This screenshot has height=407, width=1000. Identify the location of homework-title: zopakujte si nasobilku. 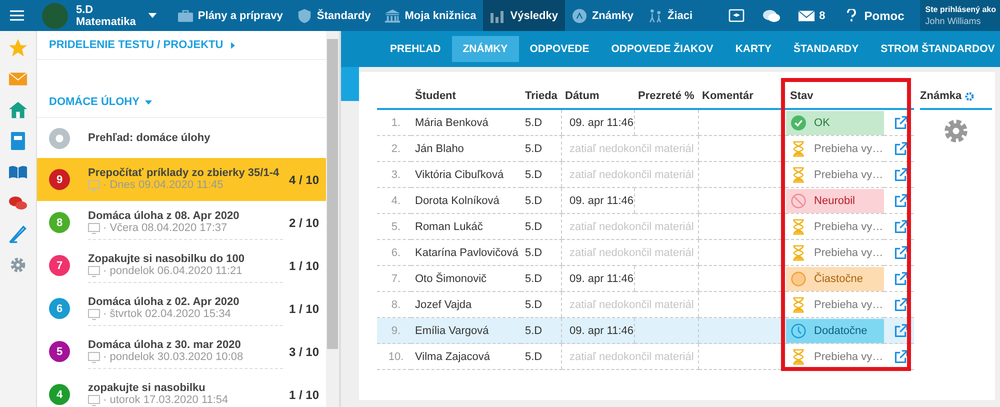
(147, 388).